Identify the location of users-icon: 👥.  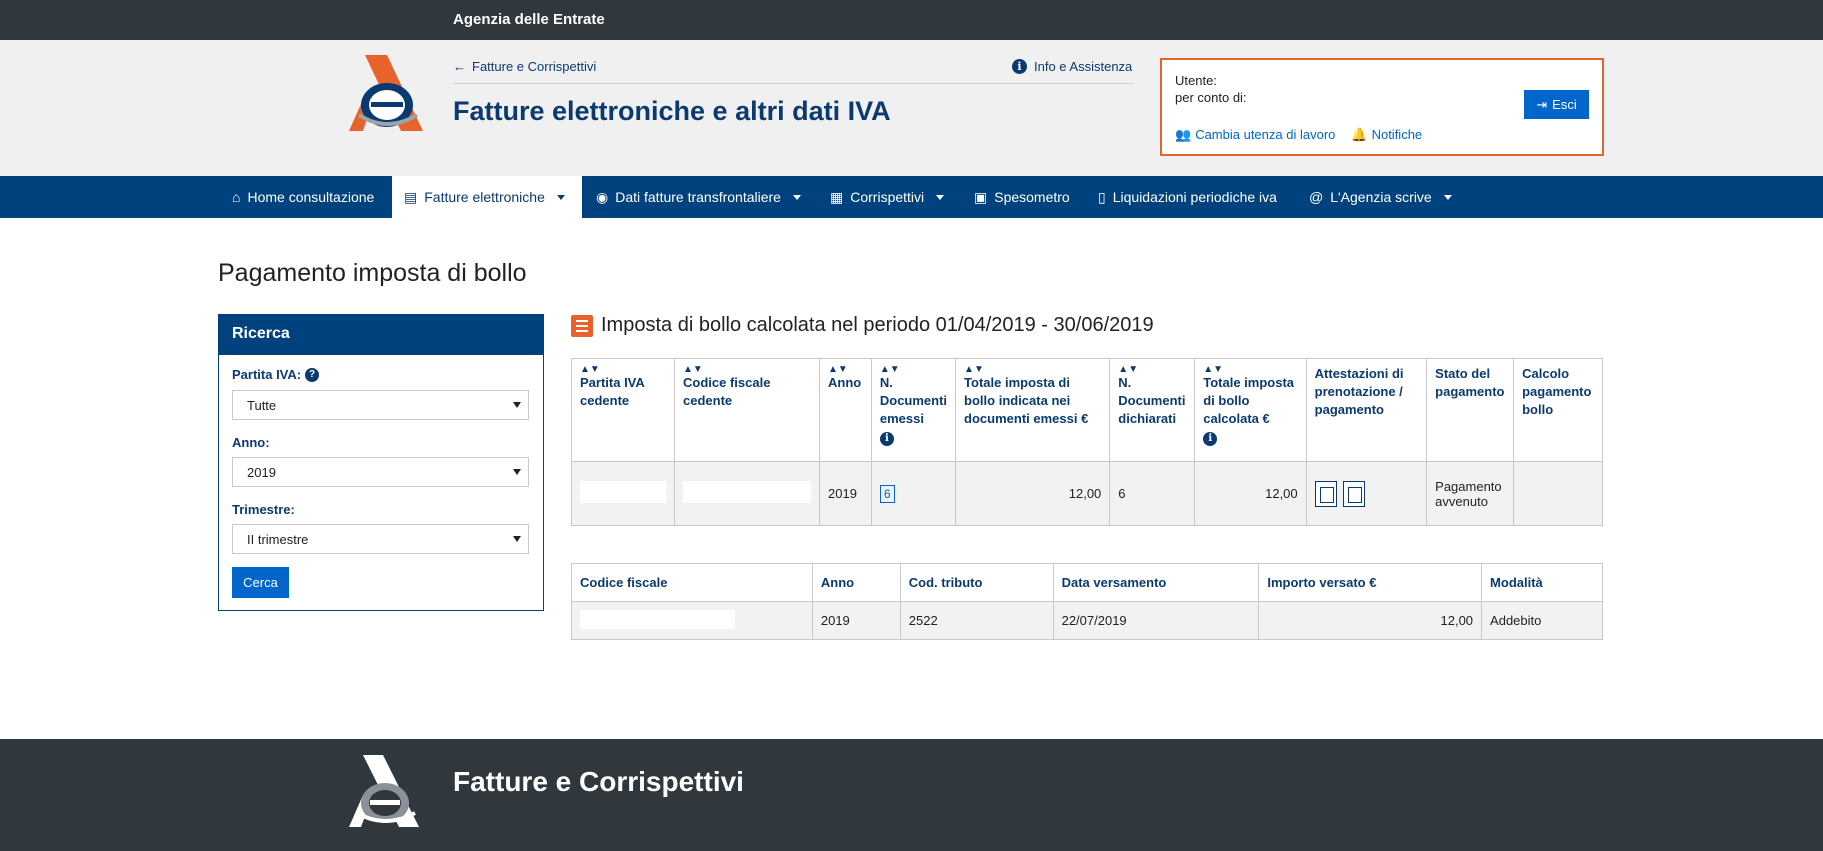
(1183, 134).